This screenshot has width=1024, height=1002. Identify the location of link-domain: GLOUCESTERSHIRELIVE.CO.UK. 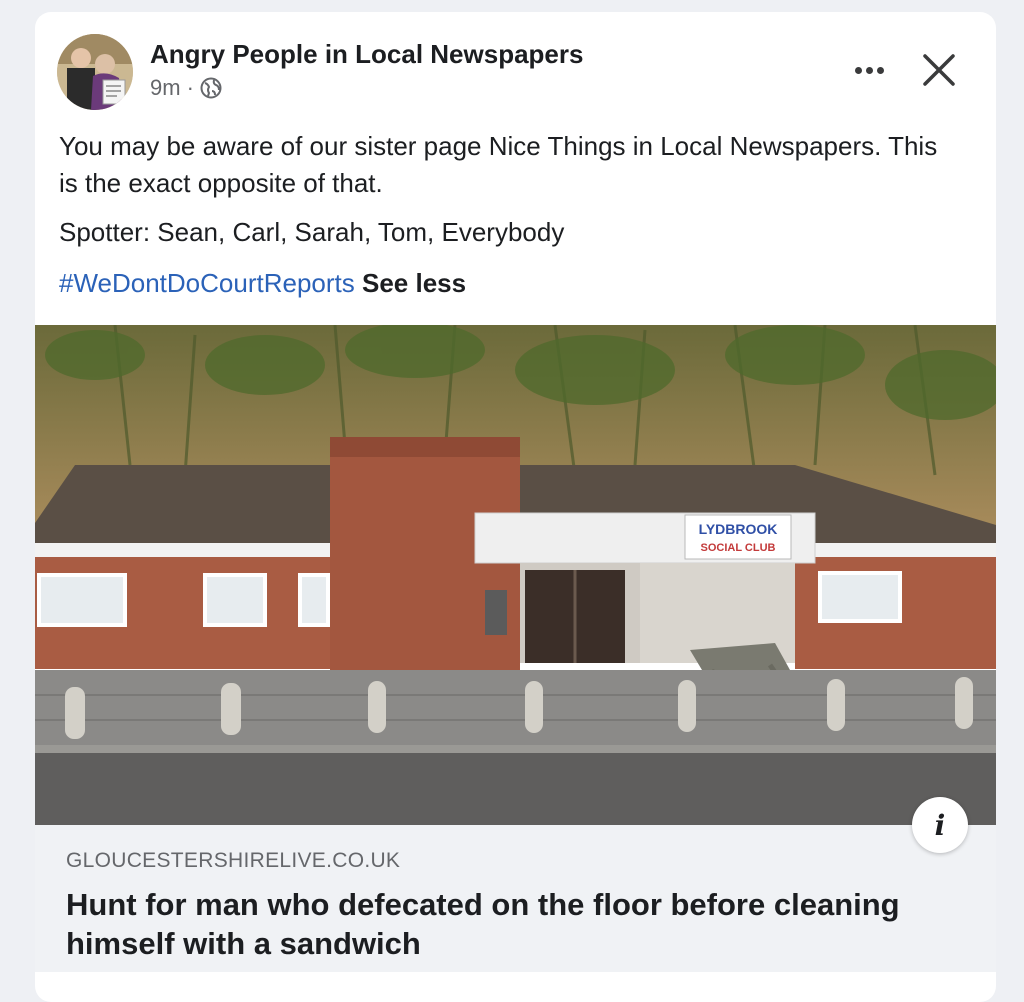
(233, 860).